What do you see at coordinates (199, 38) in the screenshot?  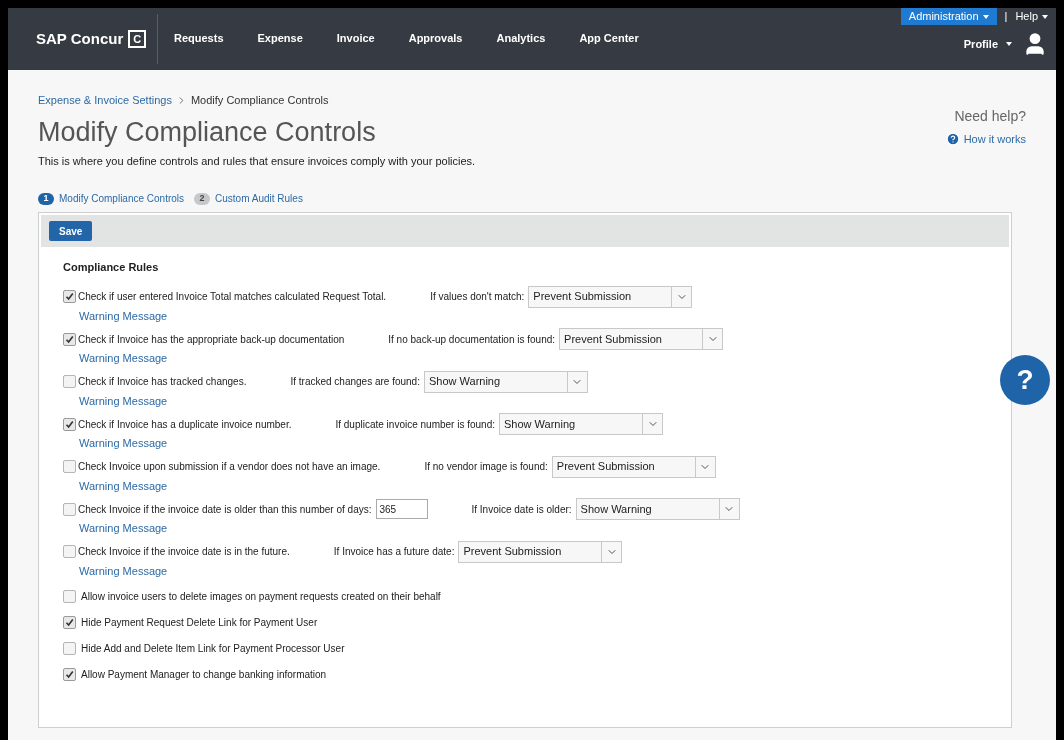 I see `nav-link: Requests` at bounding box center [199, 38].